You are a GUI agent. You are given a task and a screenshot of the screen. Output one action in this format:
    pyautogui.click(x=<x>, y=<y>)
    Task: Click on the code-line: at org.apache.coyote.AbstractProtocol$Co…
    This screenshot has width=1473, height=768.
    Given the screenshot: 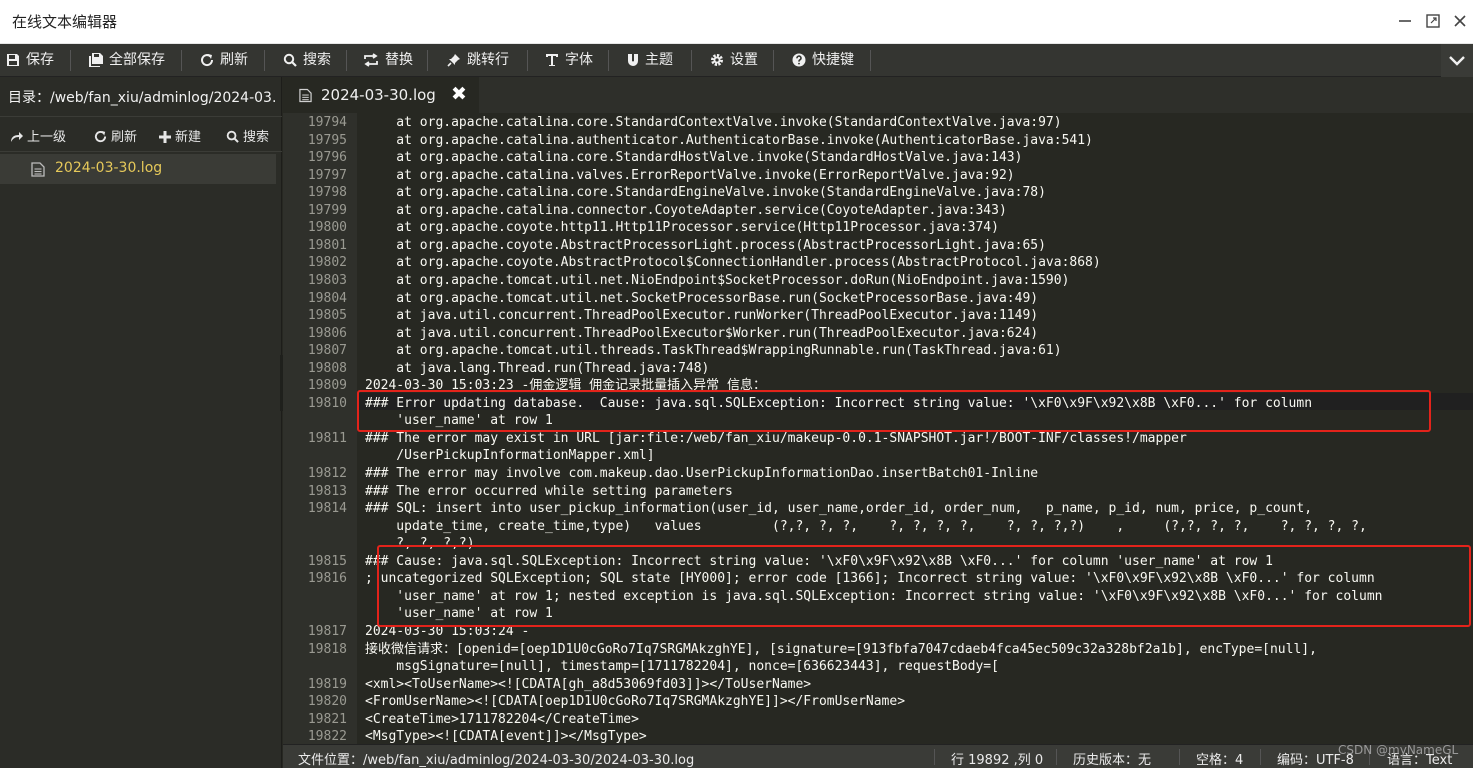 What is the action you would take?
    pyautogui.click(x=732, y=262)
    